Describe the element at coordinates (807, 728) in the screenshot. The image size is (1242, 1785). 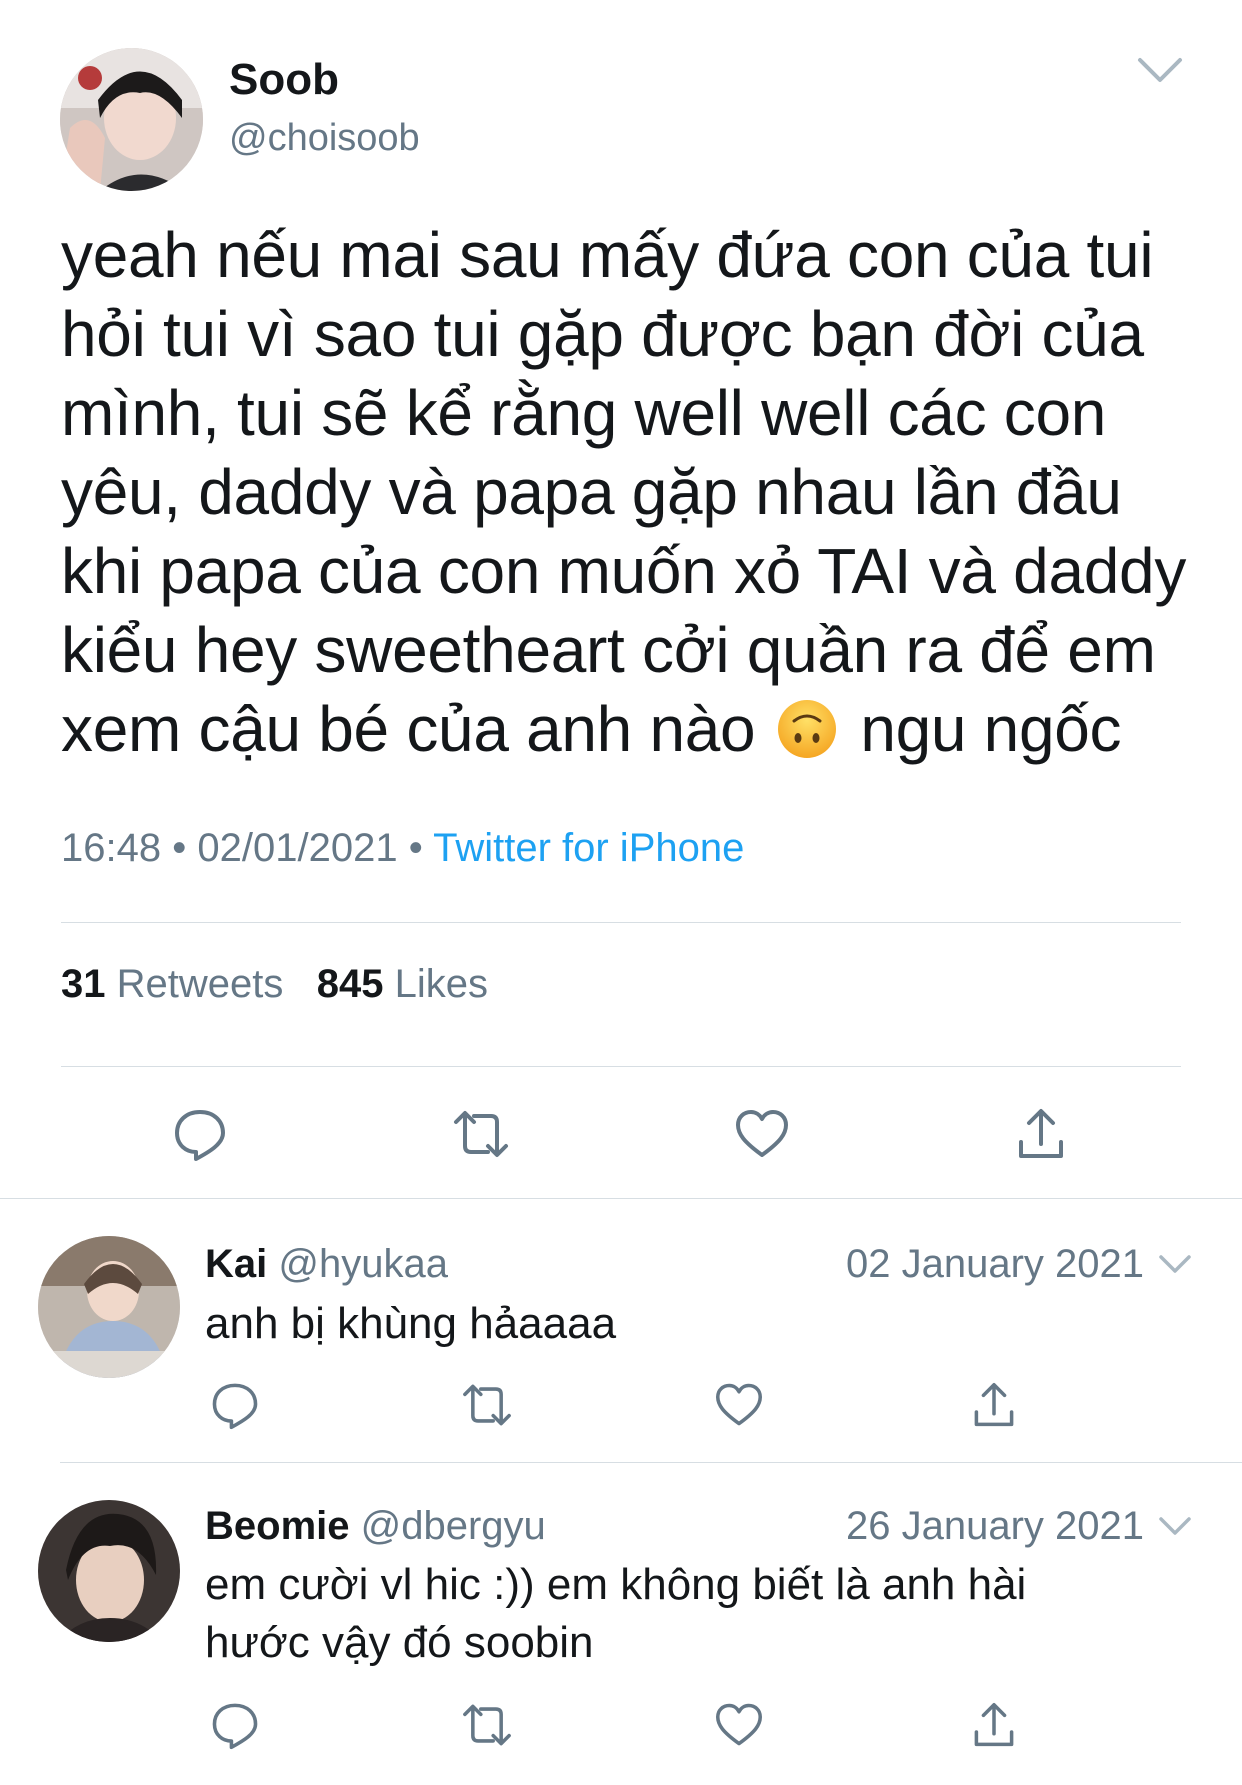
I see `upside-down-face-emoji-icon` at that location.